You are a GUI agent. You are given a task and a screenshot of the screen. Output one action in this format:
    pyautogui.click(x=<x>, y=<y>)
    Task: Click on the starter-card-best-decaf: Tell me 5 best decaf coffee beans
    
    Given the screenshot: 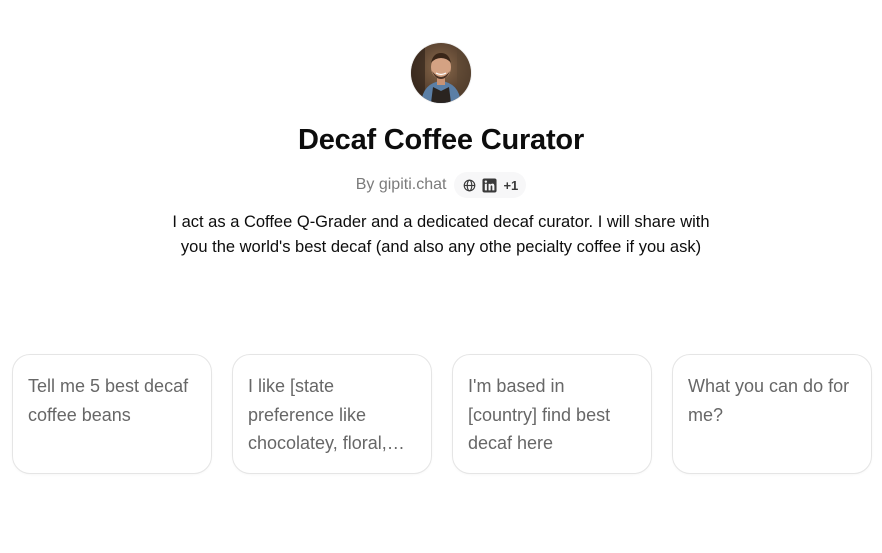 What is the action you would take?
    pyautogui.click(x=112, y=414)
    